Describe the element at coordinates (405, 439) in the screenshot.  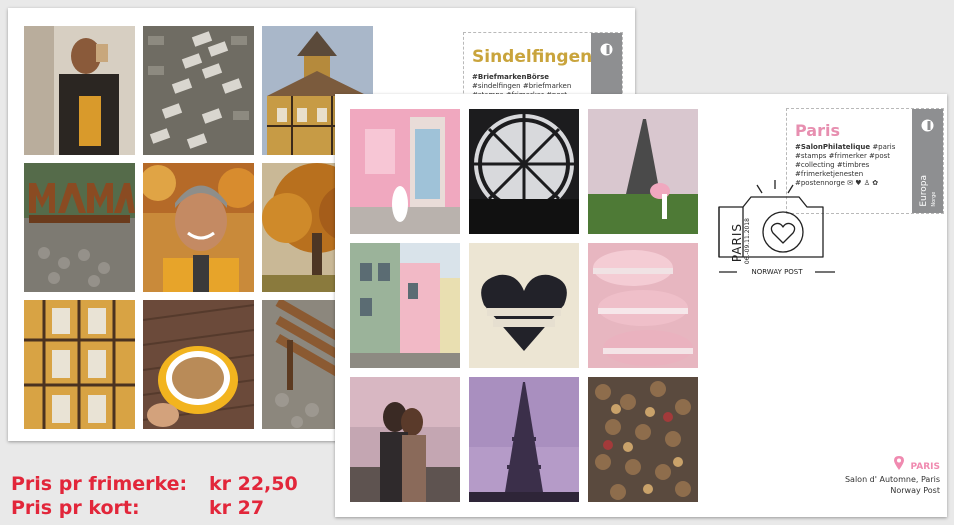
I see `couple-kissing-photo` at that location.